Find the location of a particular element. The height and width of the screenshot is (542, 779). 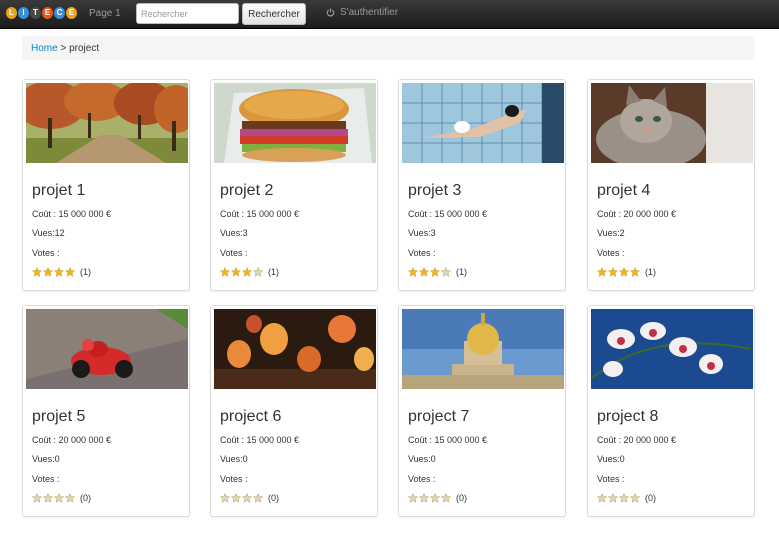

site-logo: L I T E C E is located at coordinates (41, 13).